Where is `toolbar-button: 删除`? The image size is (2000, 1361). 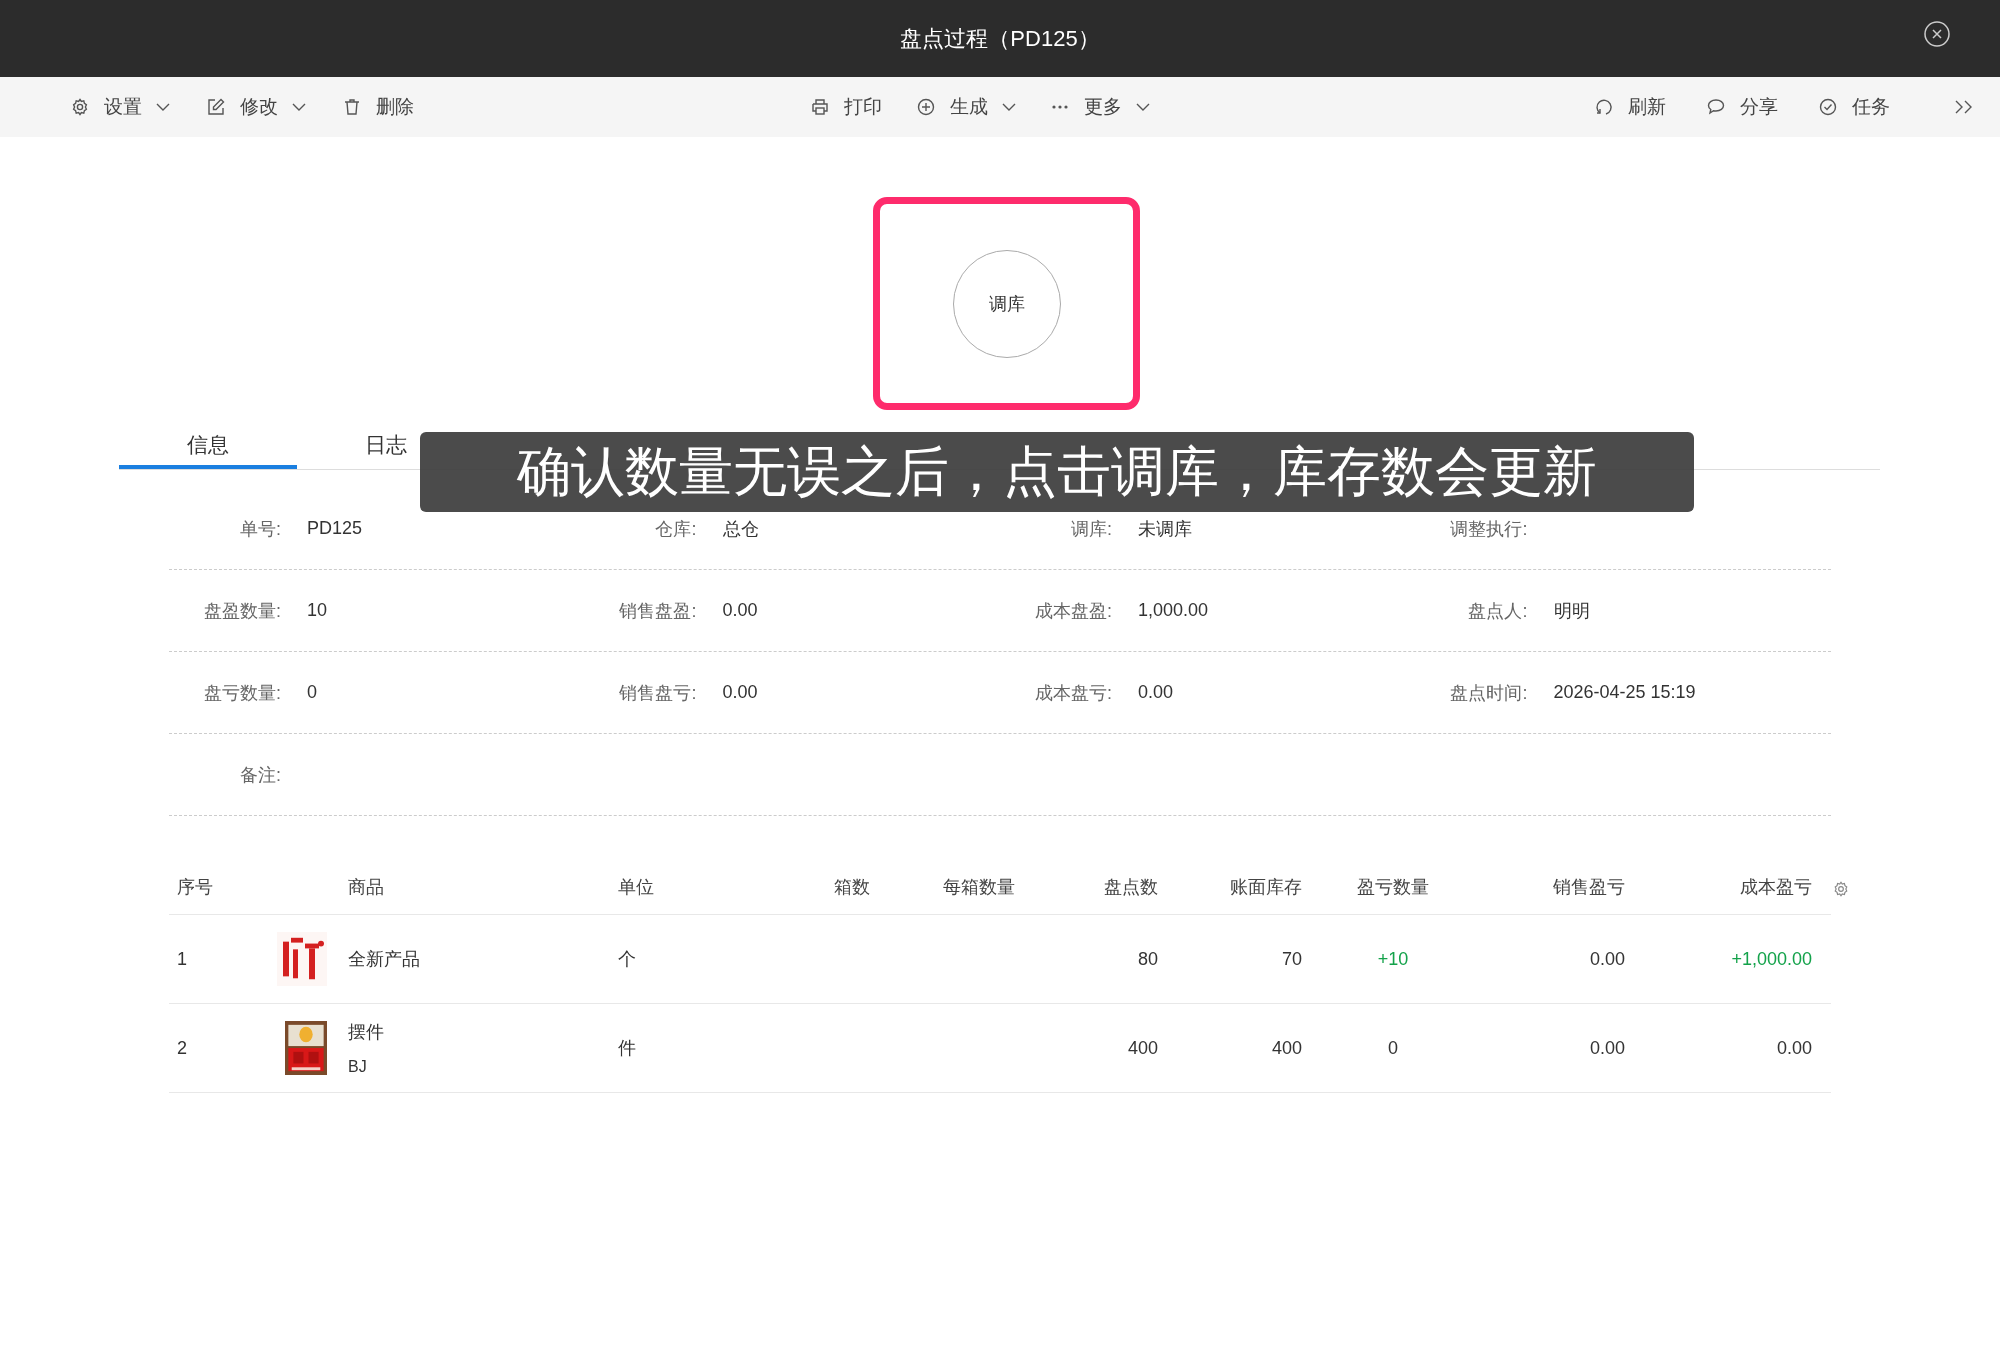 toolbar-button: 删除 is located at coordinates (378, 107).